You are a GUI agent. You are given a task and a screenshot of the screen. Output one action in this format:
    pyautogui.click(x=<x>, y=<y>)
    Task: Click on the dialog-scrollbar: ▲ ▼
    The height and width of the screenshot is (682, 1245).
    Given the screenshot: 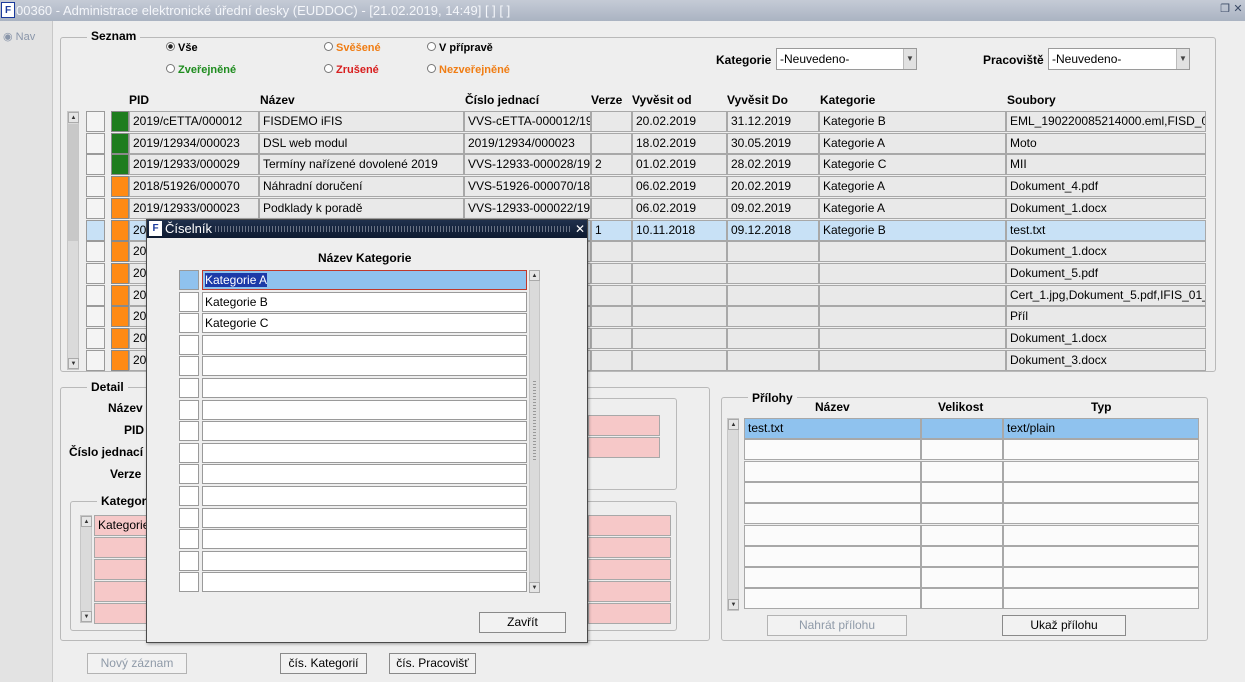 What is the action you would take?
    pyautogui.click(x=534, y=431)
    